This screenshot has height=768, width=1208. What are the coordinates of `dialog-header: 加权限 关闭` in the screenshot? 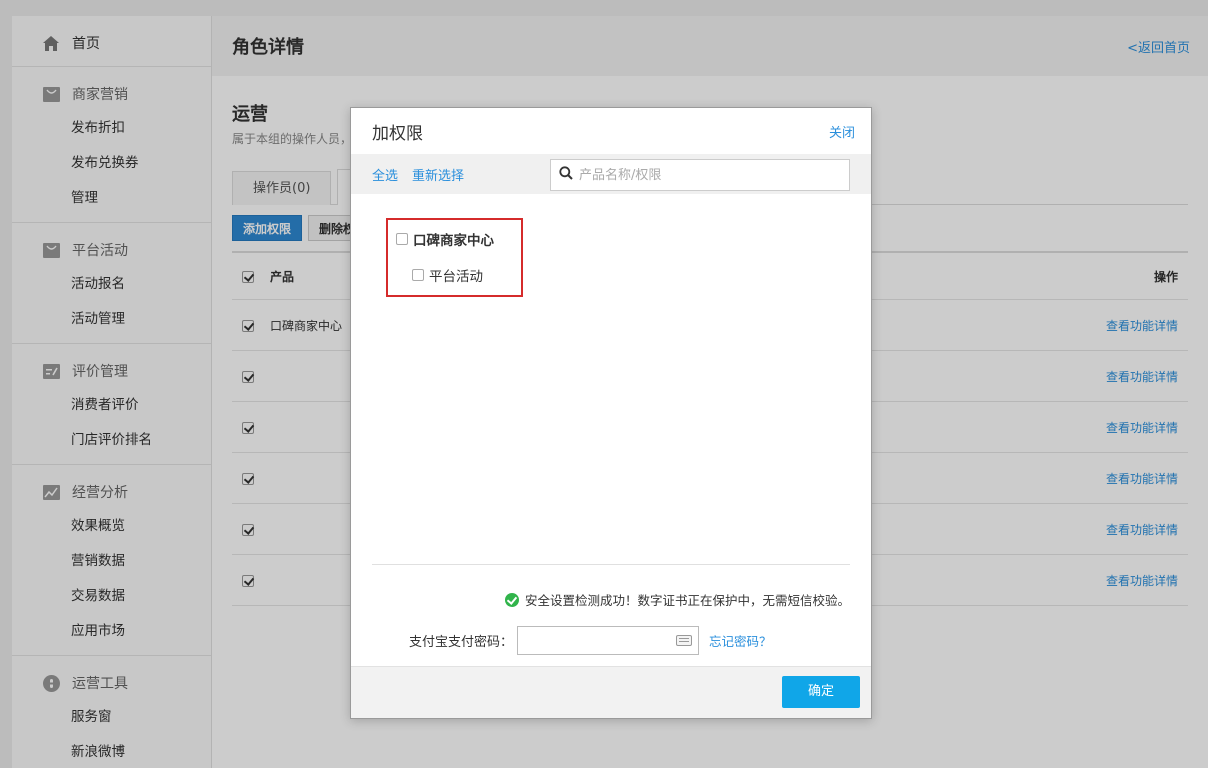 It's located at (611, 131).